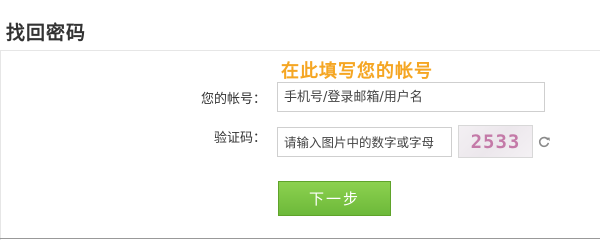 This screenshot has width=600, height=242. What do you see at coordinates (300, 50) in the screenshot?
I see `title-divider` at bounding box center [300, 50].